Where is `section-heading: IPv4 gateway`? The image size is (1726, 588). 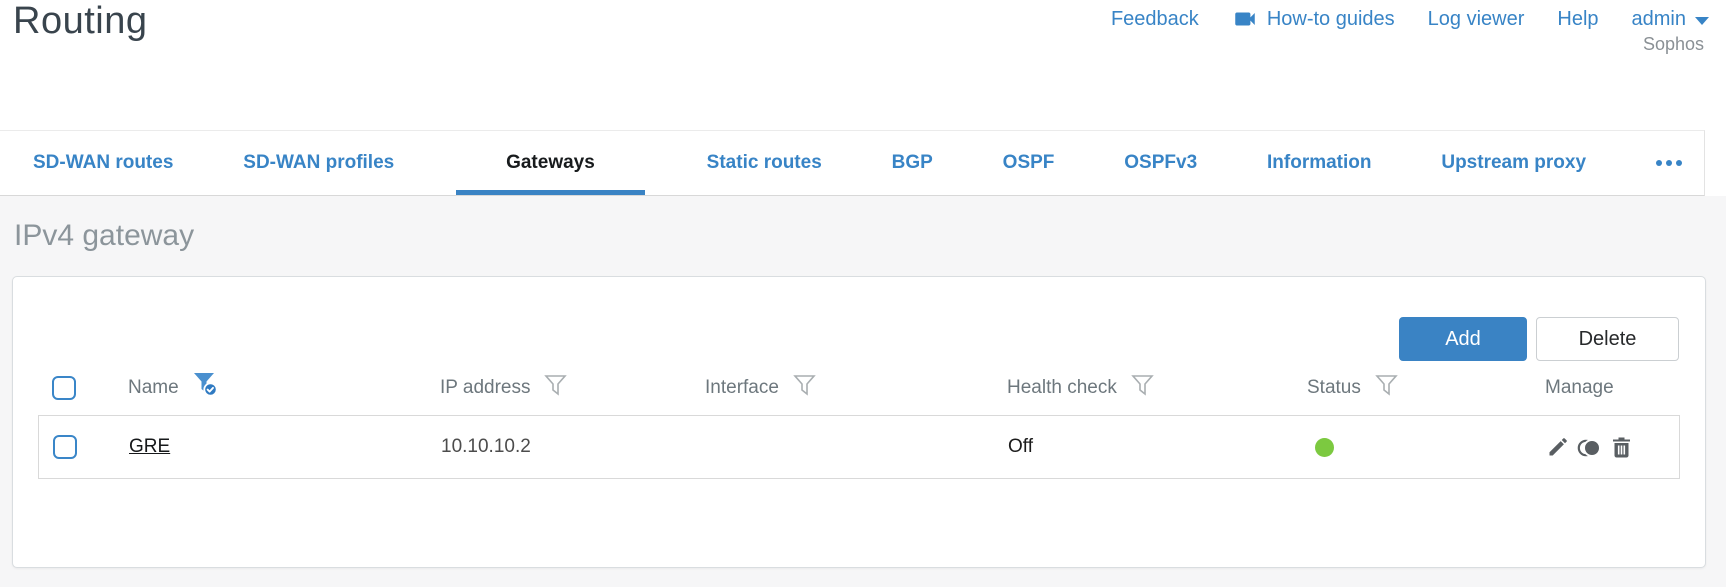
section-heading: IPv4 gateway is located at coordinates (104, 235).